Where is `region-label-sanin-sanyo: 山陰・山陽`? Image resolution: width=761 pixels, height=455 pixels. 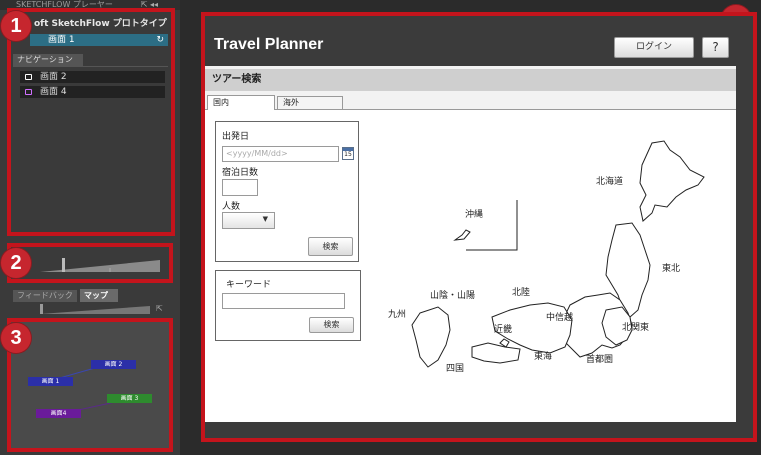
region-label-sanin-sanyo: 山陰・山陽 is located at coordinates (453, 296).